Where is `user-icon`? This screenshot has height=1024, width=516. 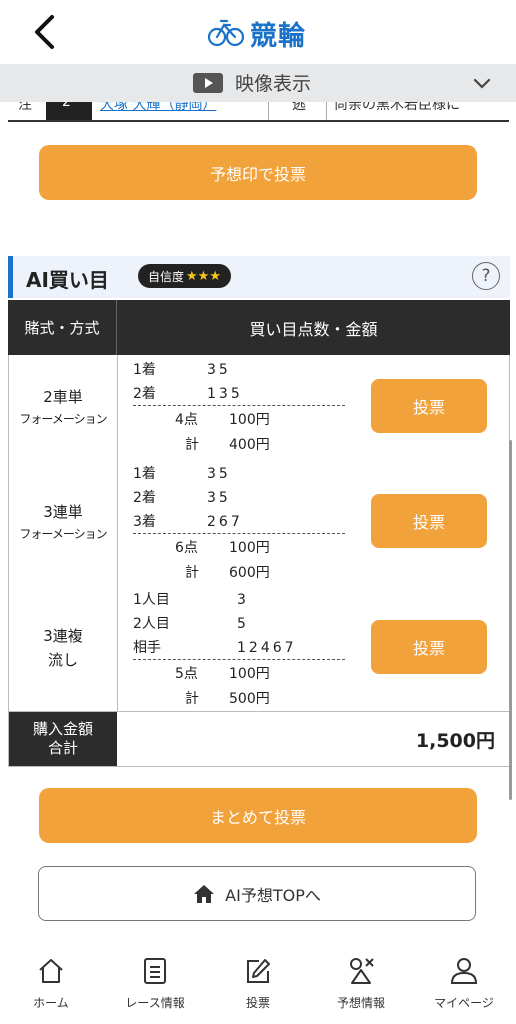 user-icon is located at coordinates (464, 971).